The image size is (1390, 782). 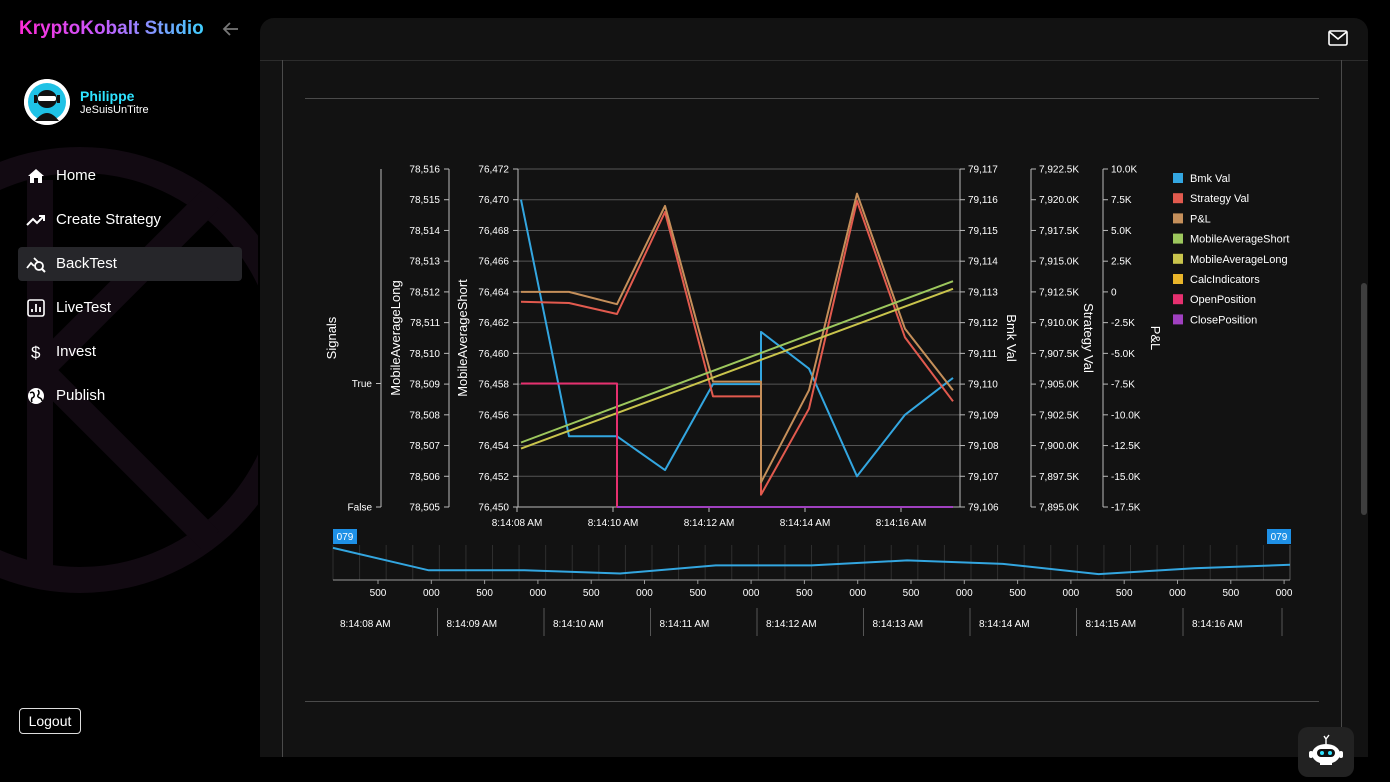 I want to click on tick-label: 79,117, so click(x=983, y=170).